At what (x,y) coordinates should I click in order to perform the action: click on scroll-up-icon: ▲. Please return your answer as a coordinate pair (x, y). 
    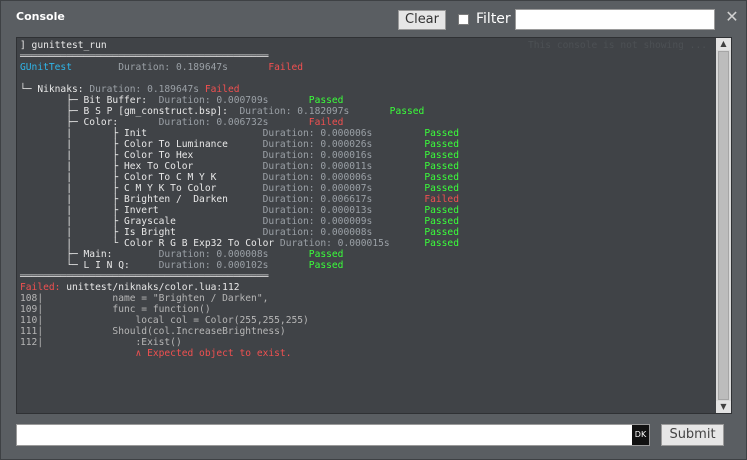
    Looking at the image, I should click on (723, 44).